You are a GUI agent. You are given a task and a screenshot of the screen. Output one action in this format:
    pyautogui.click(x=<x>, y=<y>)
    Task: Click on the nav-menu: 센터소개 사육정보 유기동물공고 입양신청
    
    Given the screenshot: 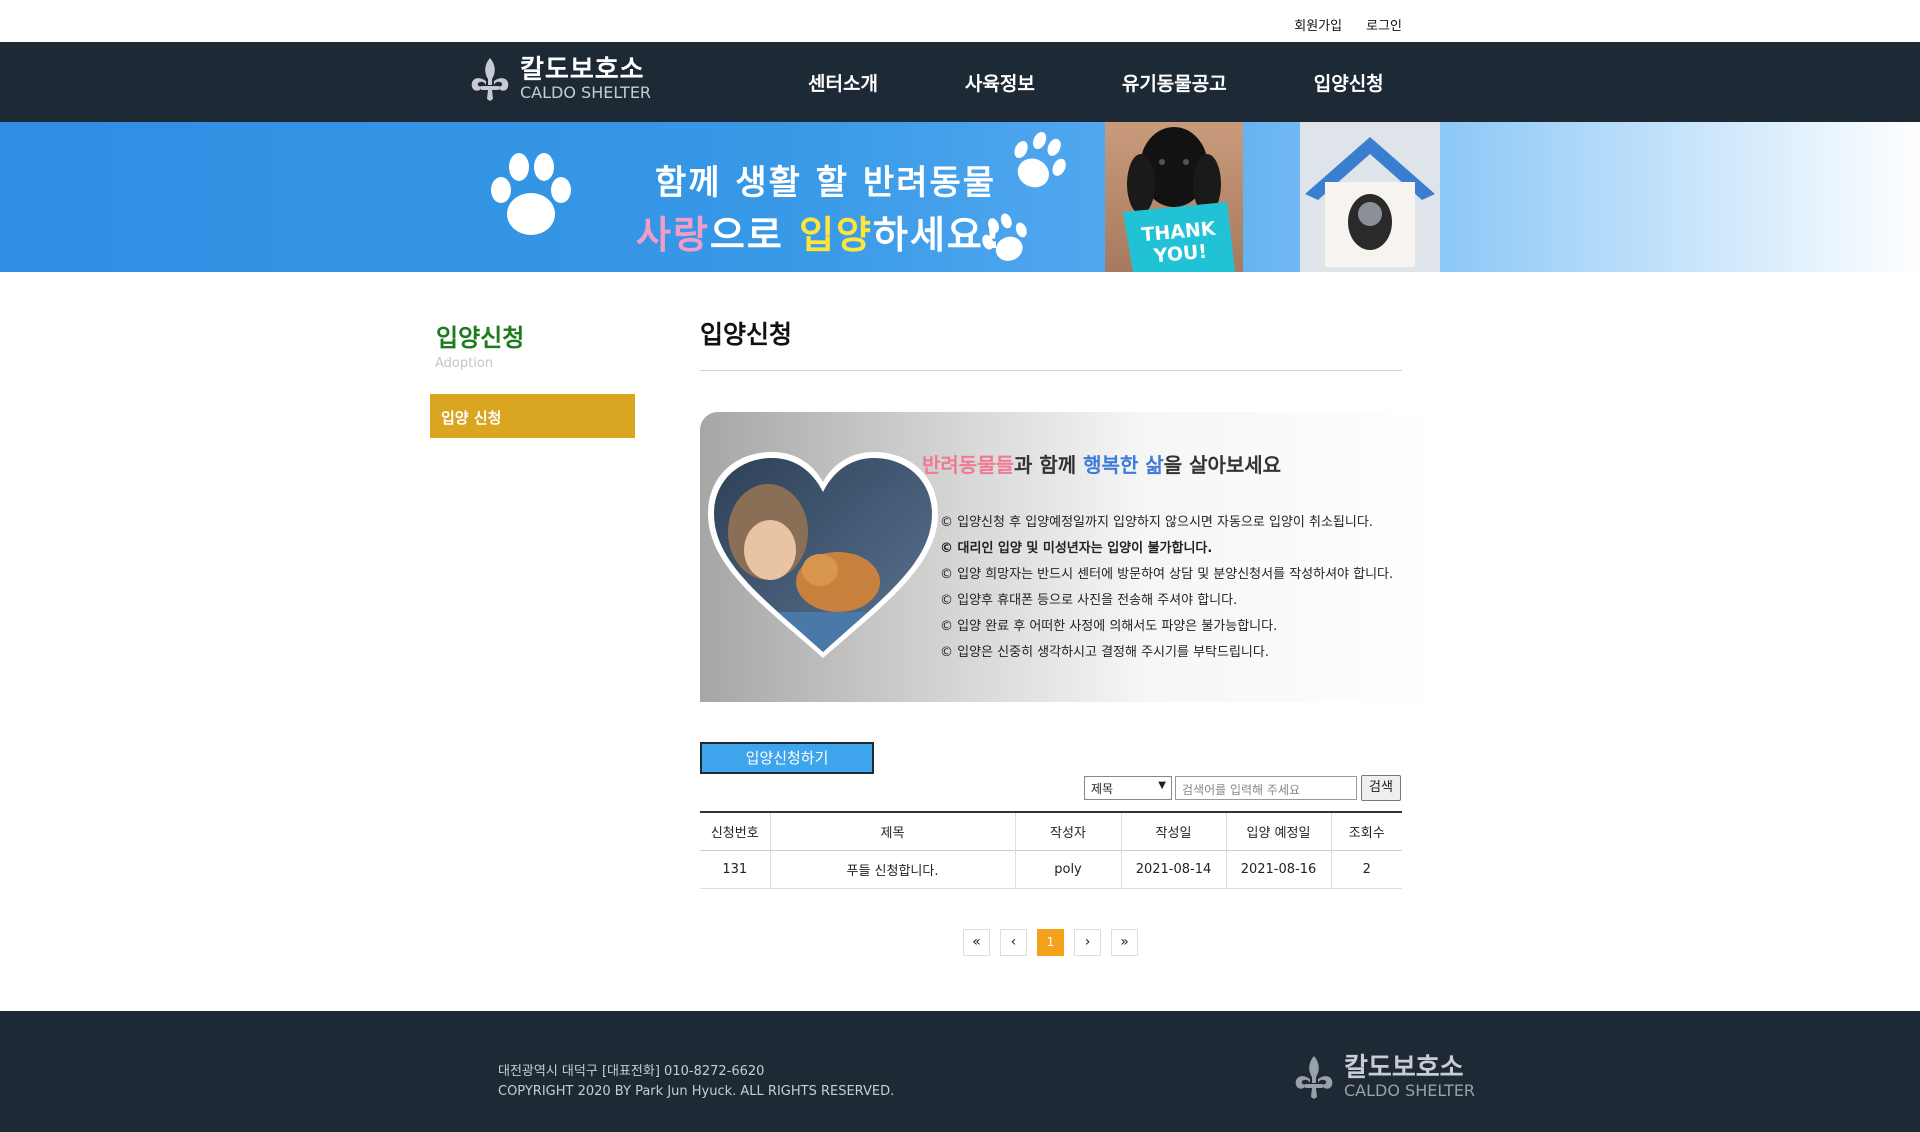 What is the action you would take?
    pyautogui.click(x=1139, y=82)
    